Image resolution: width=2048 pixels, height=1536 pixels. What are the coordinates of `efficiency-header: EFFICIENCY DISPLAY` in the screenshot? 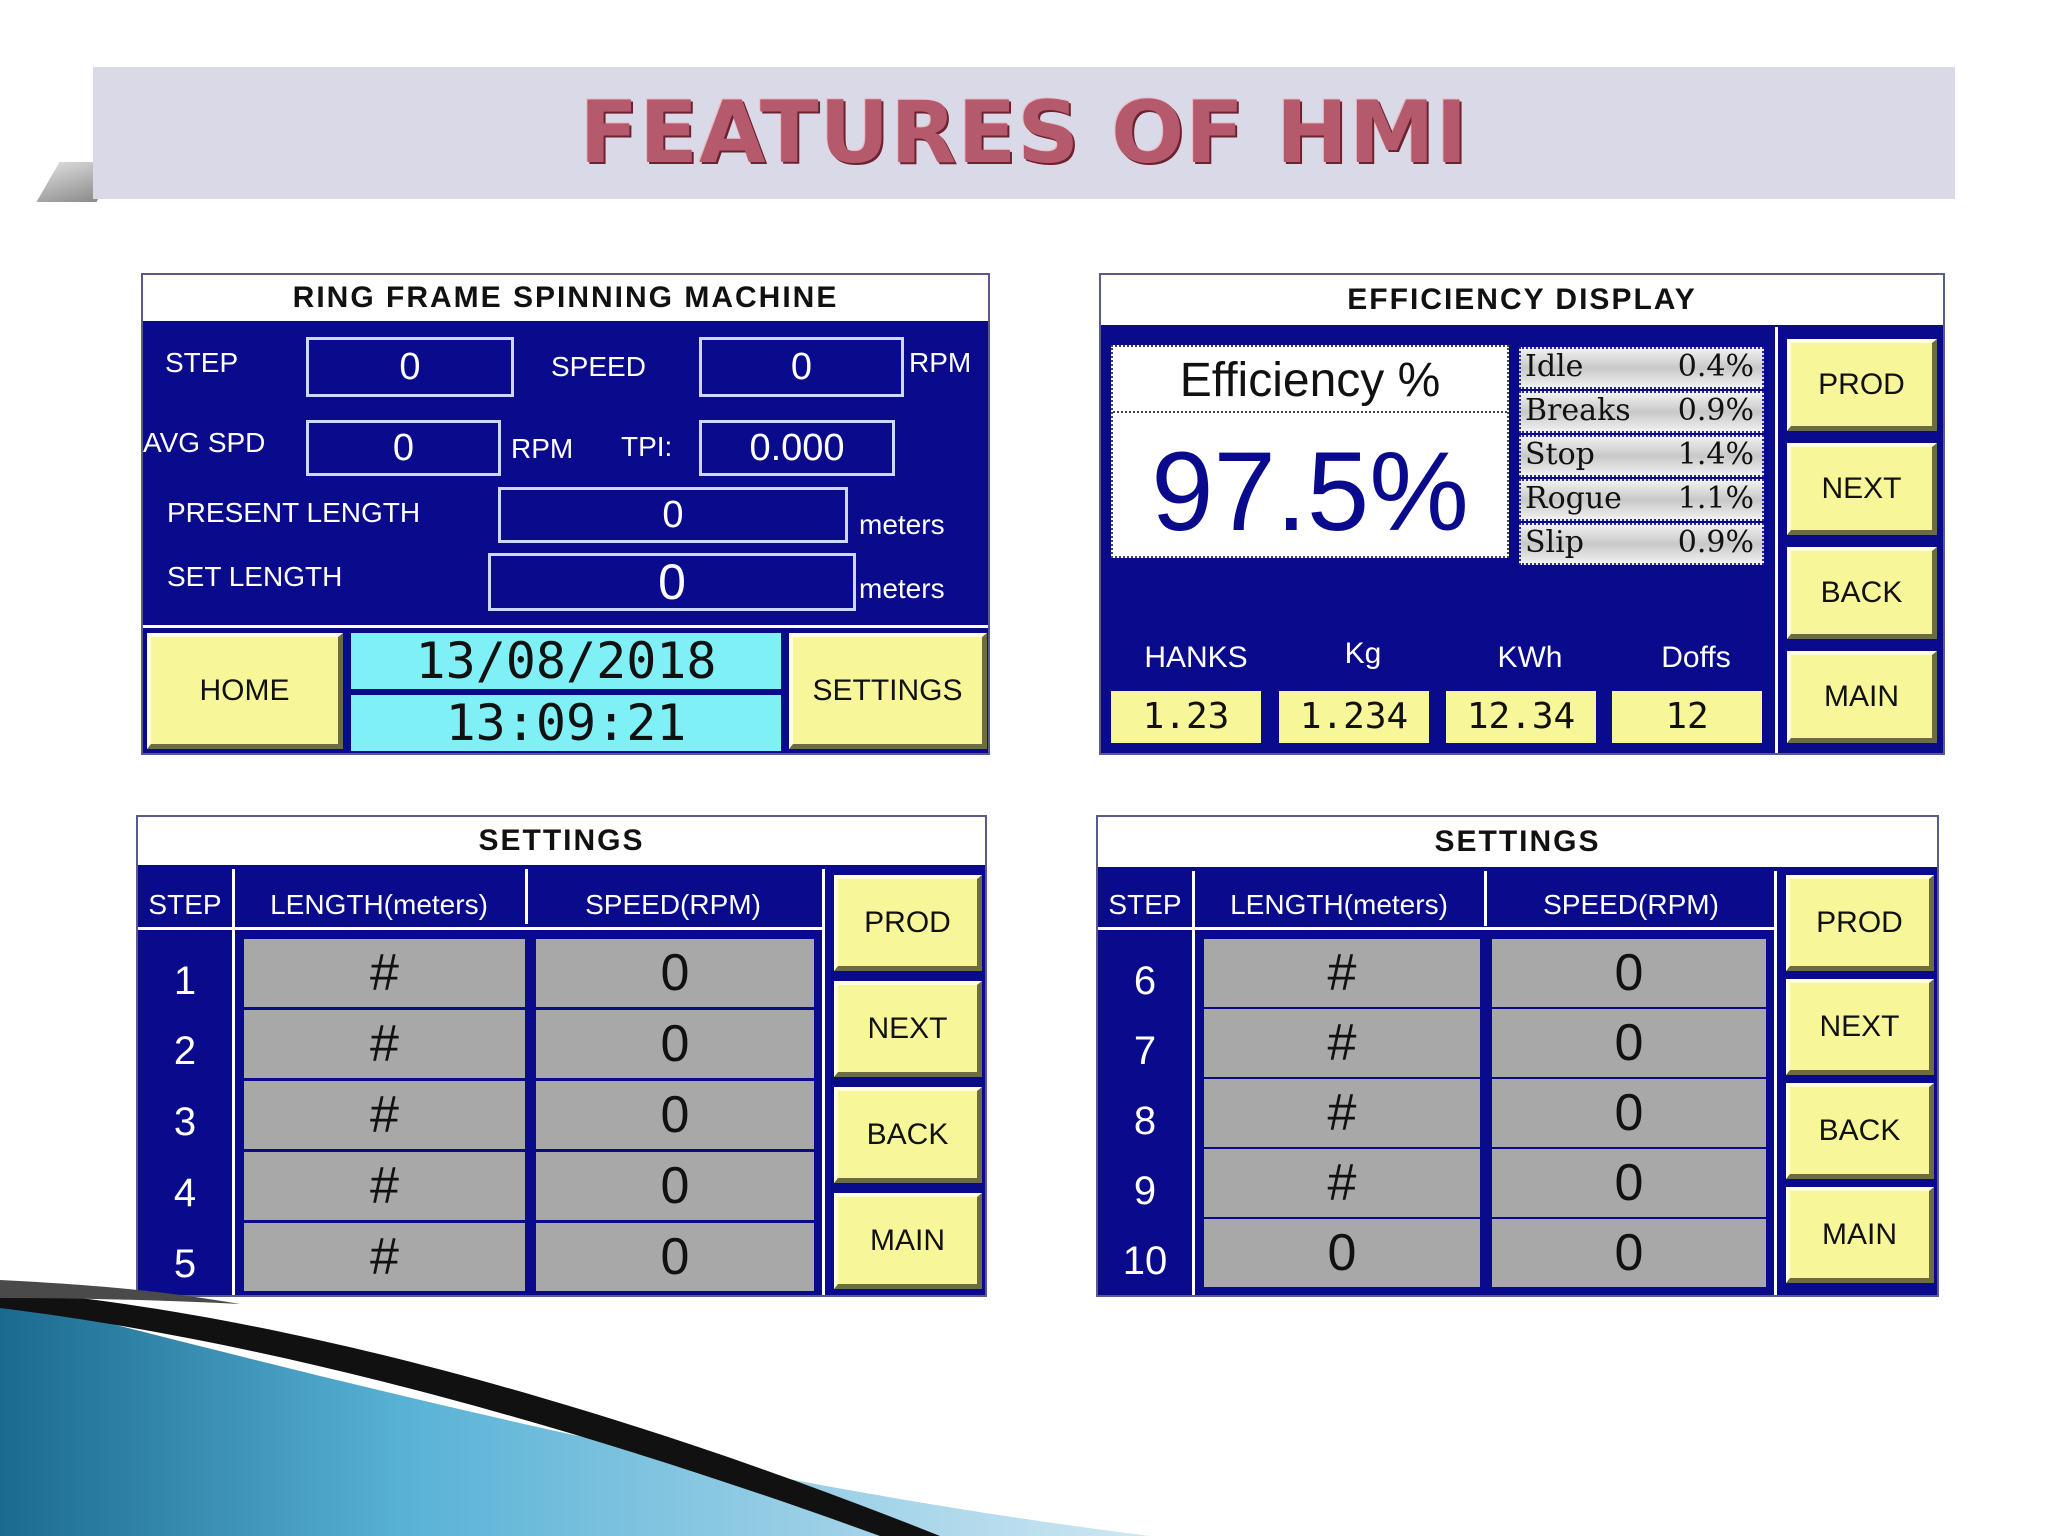 It's located at (1522, 301).